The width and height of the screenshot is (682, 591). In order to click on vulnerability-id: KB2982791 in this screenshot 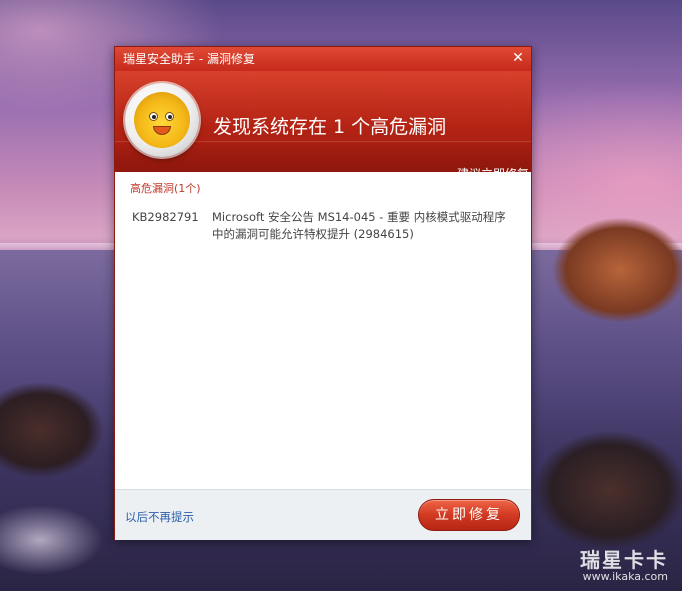, I will do `click(165, 217)`.